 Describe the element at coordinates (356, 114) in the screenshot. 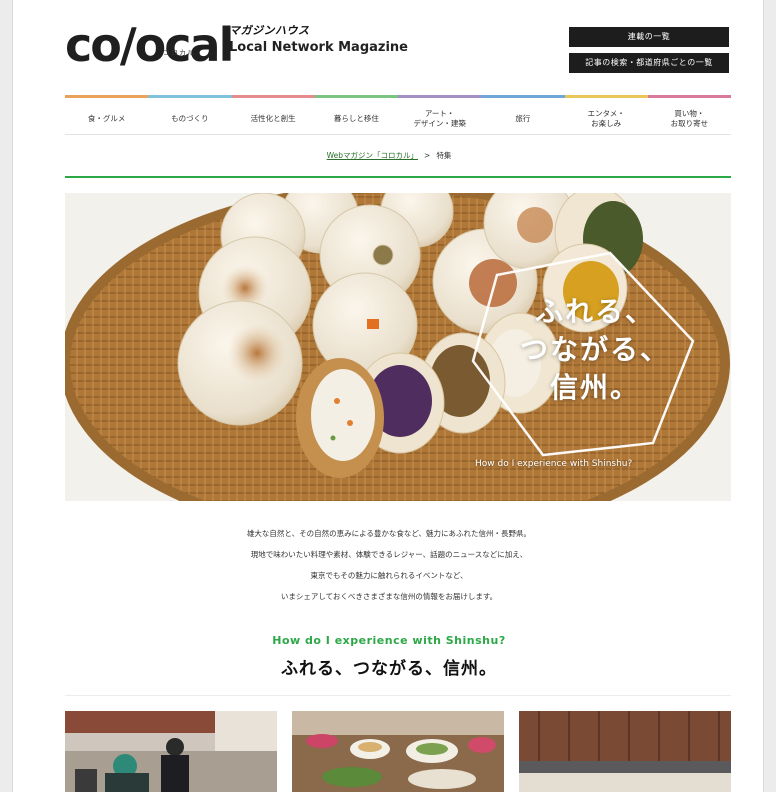

I see `nav-item-living: 暮らしと移住` at that location.